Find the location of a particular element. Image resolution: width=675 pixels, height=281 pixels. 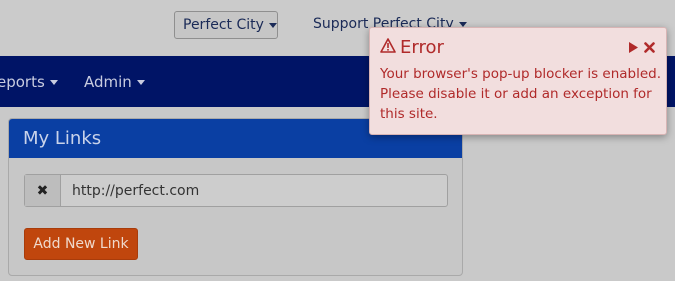

error-title-row: Error is located at coordinates (518, 47).